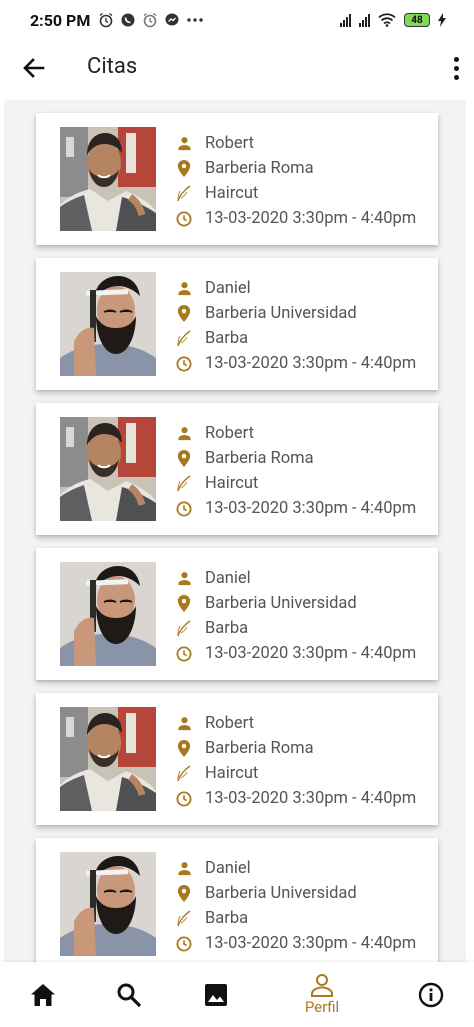 This screenshot has height=1027, width=474. I want to click on overflow-menu-button, so click(456, 68).